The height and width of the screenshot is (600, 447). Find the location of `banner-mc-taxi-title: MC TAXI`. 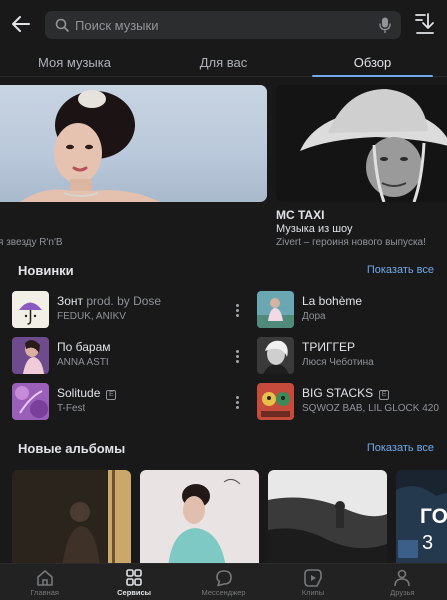

banner-mc-taxi-title: MC TAXI is located at coordinates (300, 215).